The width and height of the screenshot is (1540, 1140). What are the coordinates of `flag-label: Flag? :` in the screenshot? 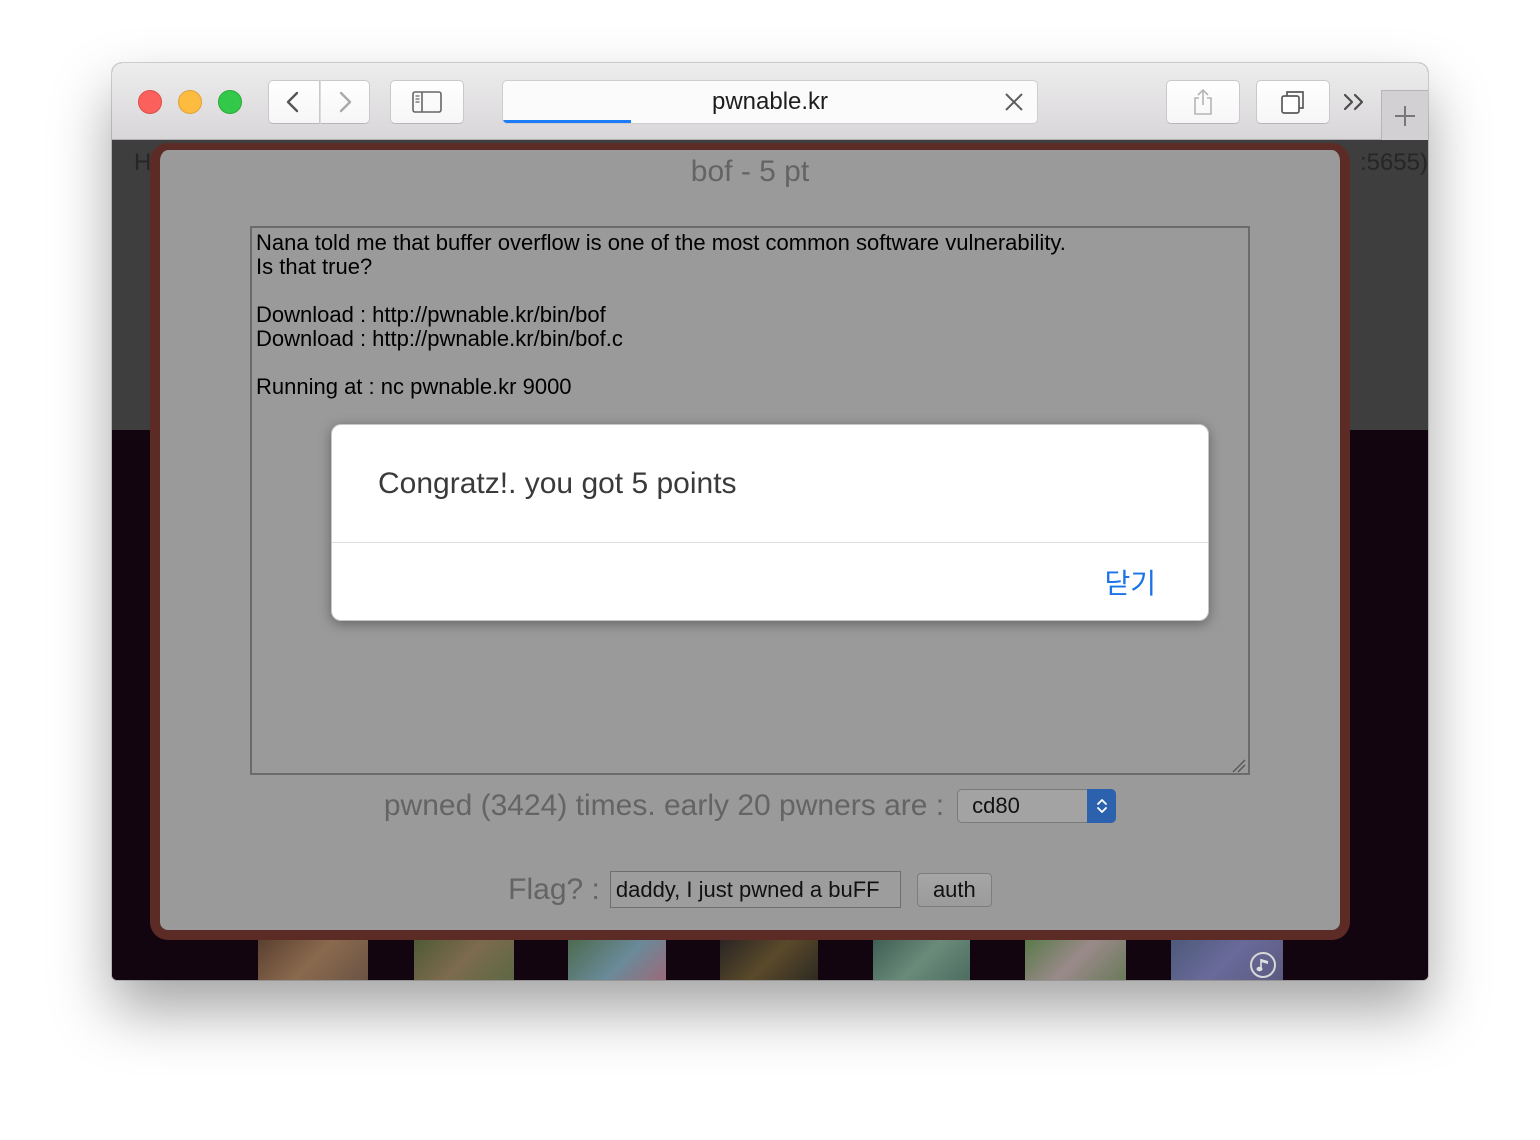 It's located at (554, 889).